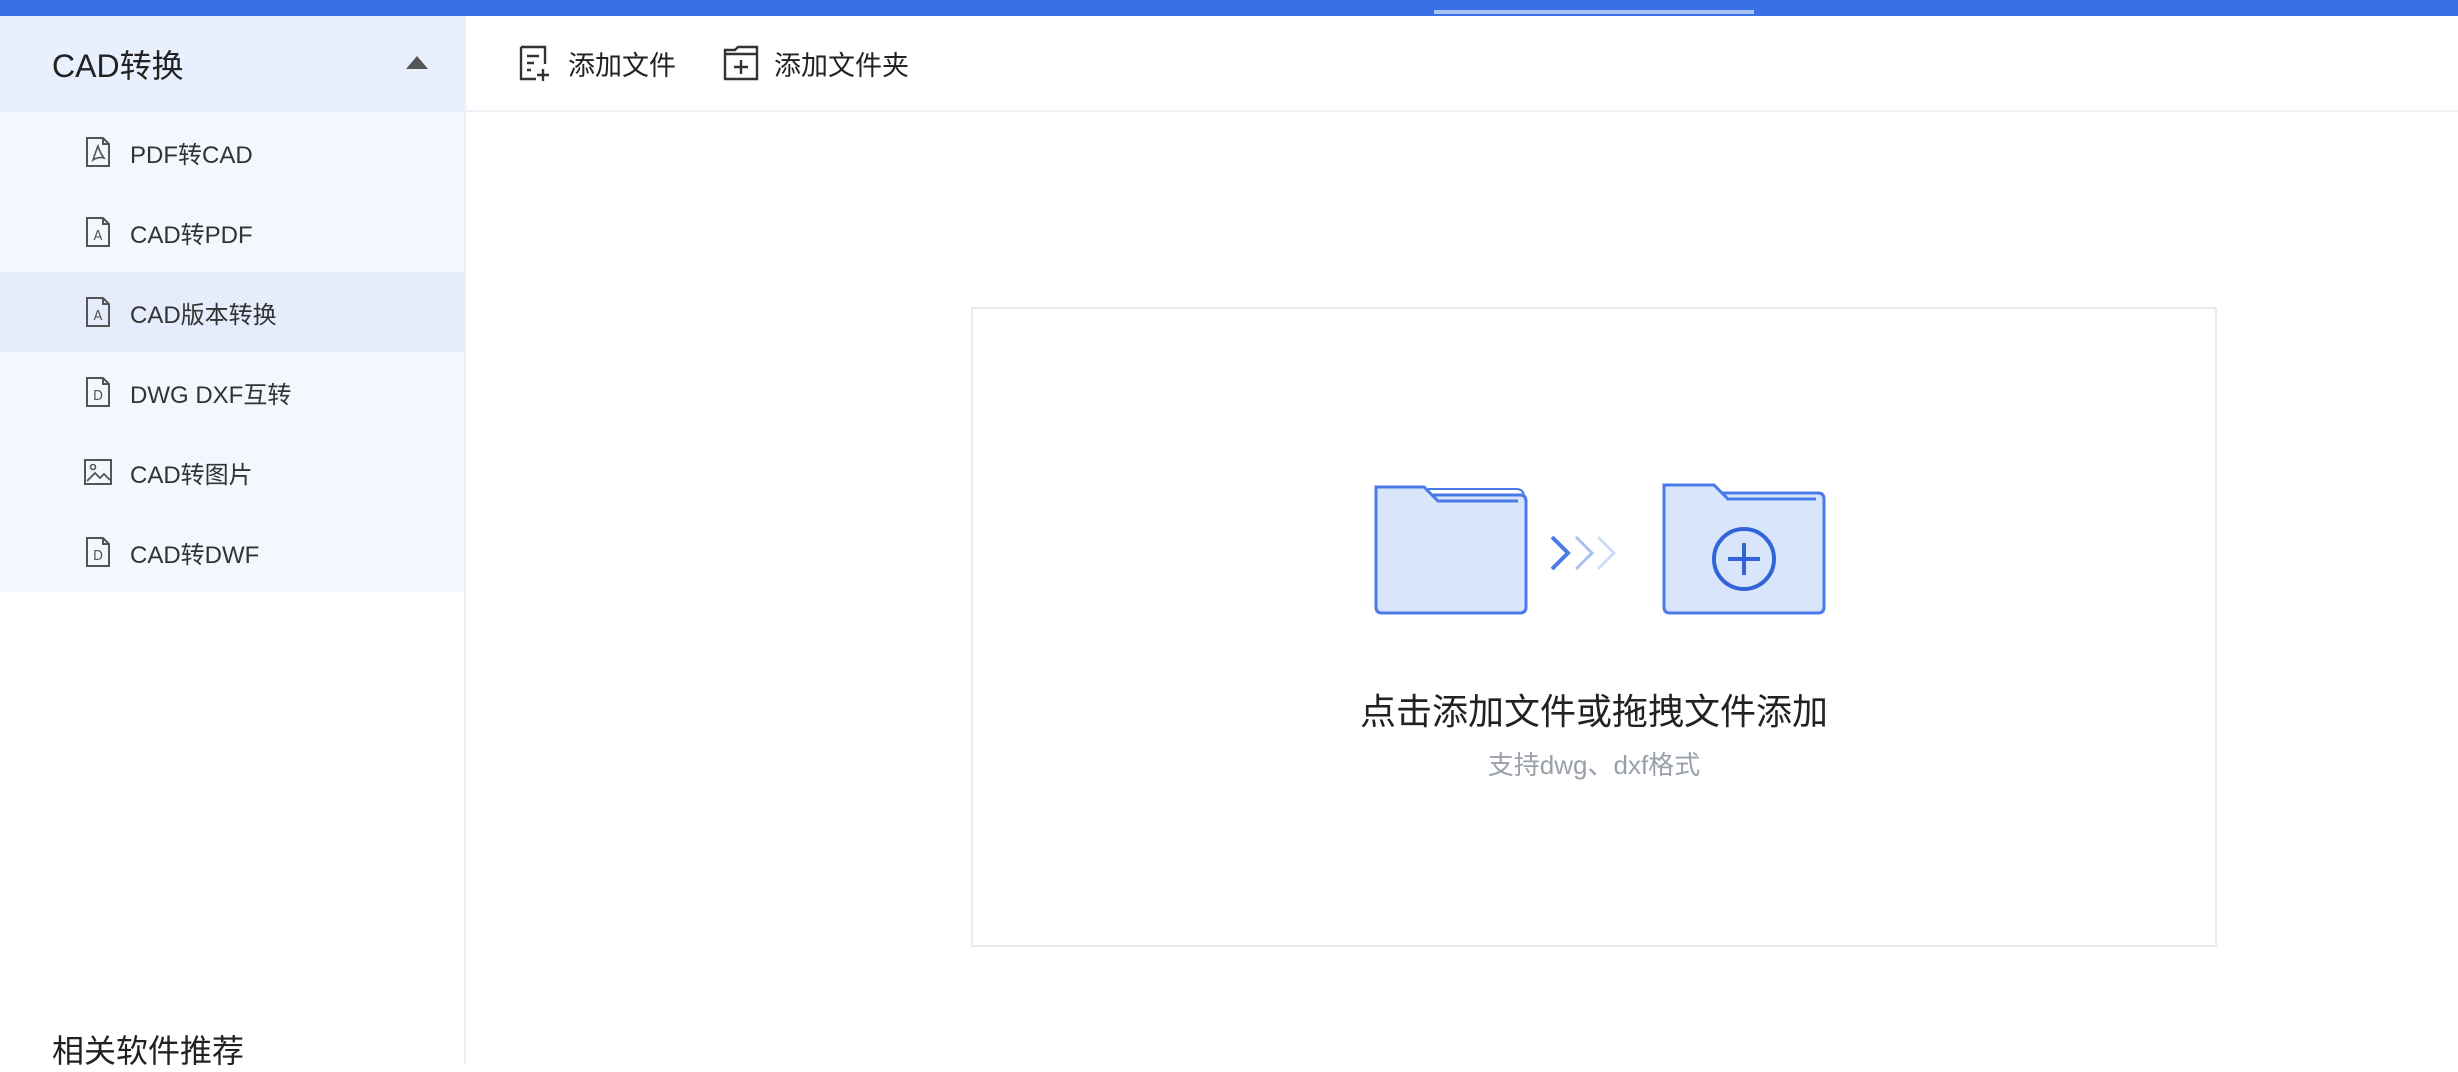 The image size is (2458, 1072). I want to click on image-icon, so click(98, 472).